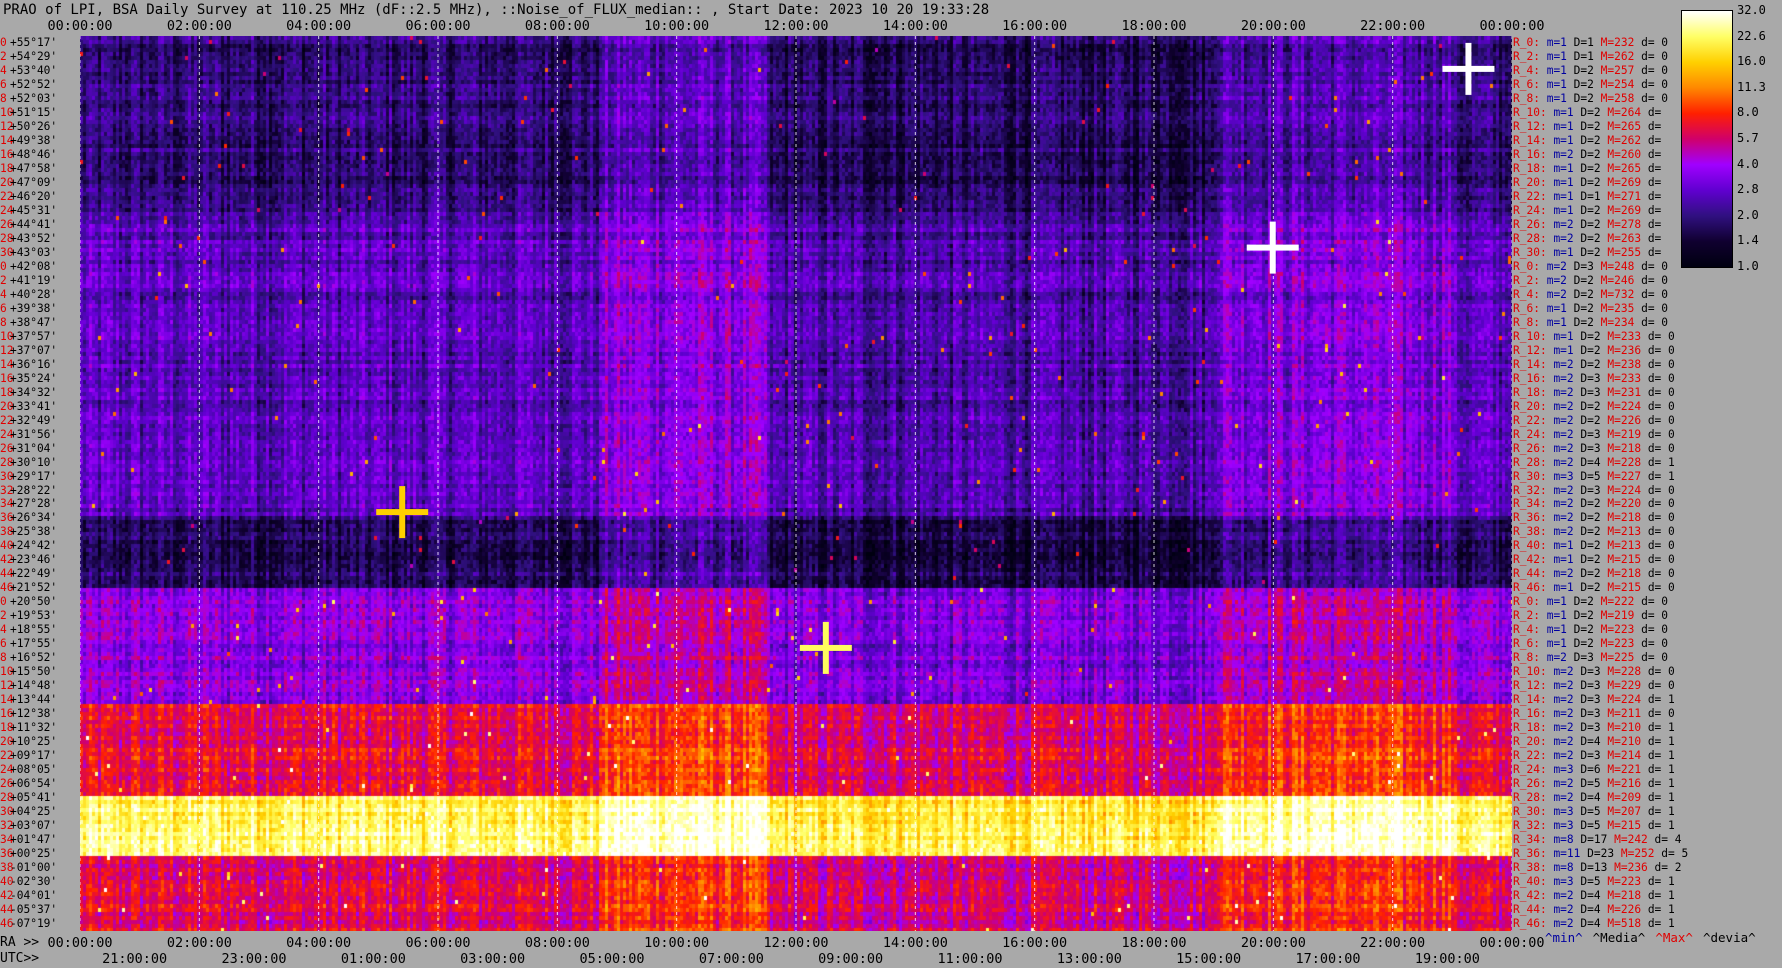 The image size is (1782, 968). I want to click on declination-value: -02°30', so click(34, 882).